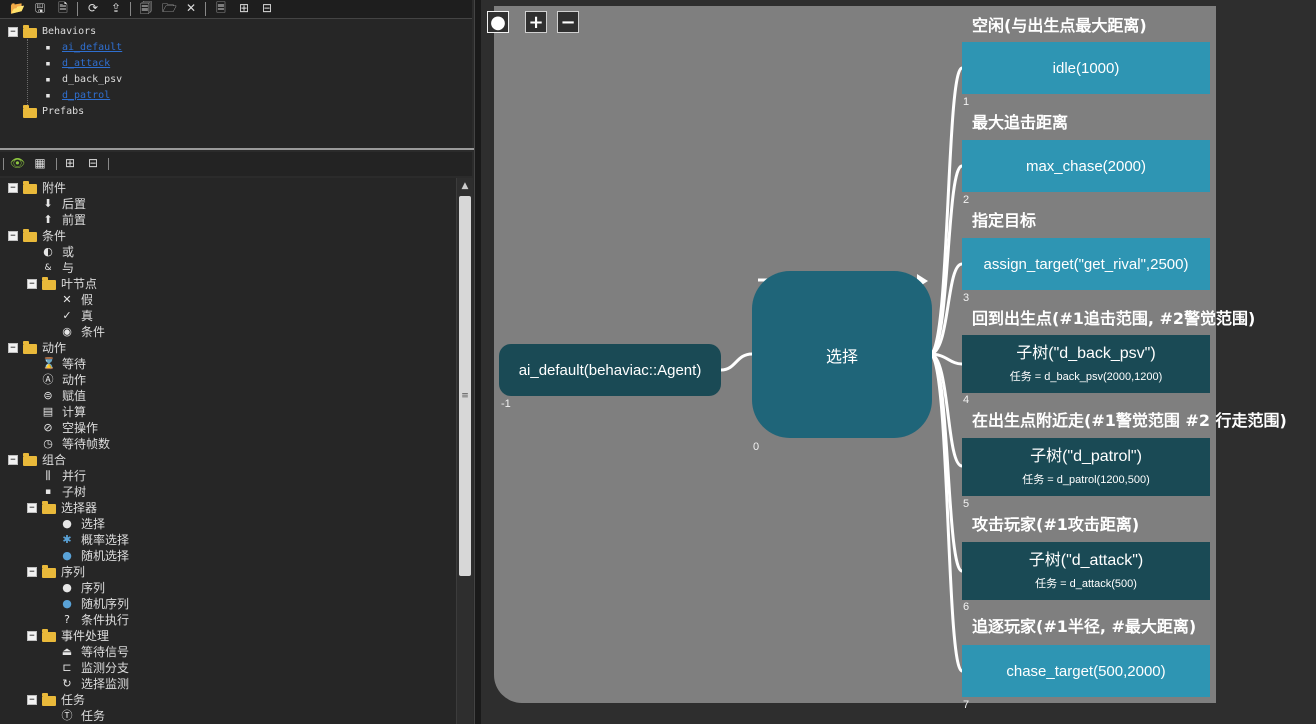 This screenshot has height=724, width=1316. I want to click on subtree-node: 子树("d_attack") 任务 = d_attack(500), so click(1086, 571).